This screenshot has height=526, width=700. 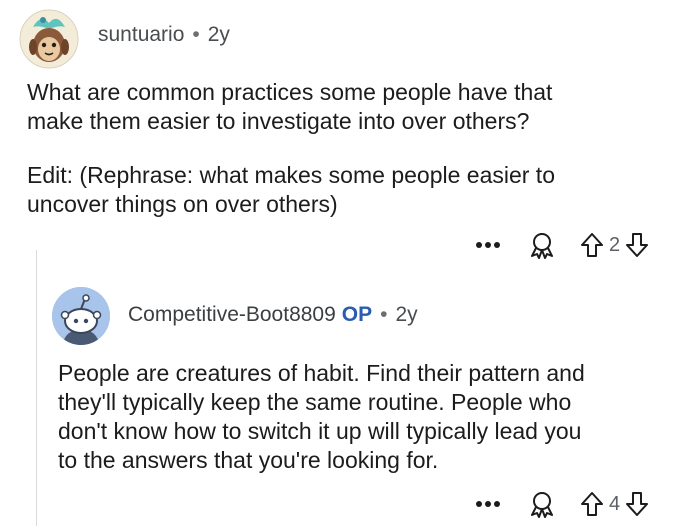 I want to click on snoo-avatar-icon, so click(x=81, y=316).